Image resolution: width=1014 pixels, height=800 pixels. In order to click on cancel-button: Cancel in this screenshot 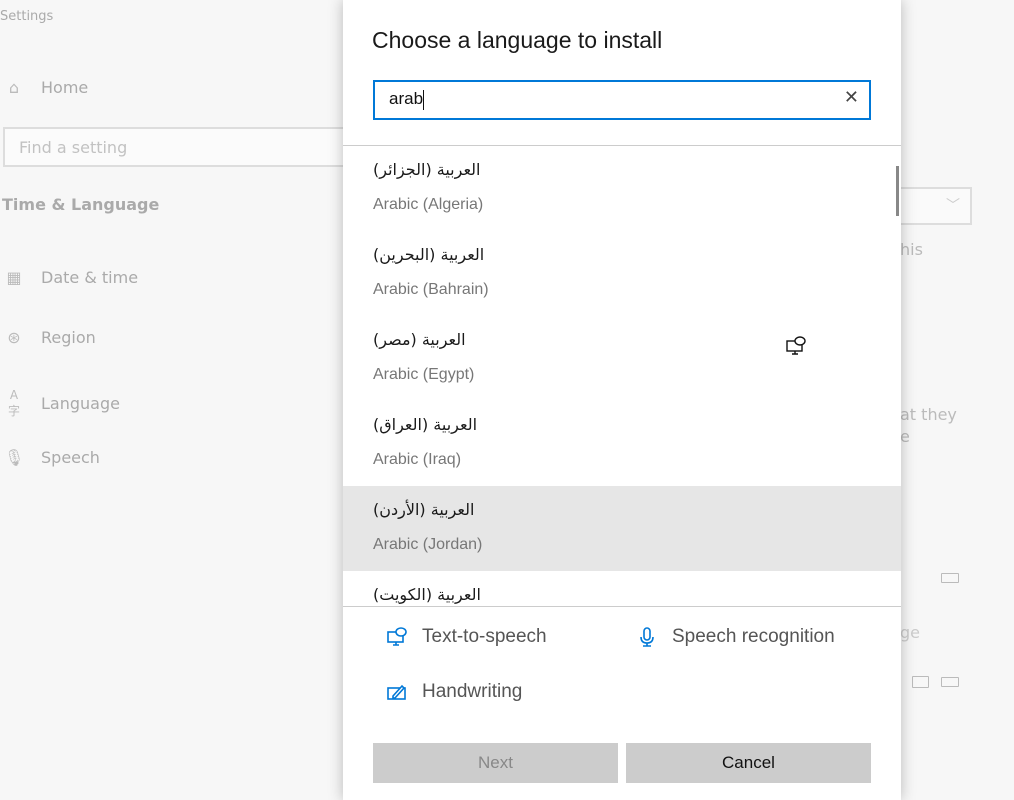, I will do `click(748, 763)`.